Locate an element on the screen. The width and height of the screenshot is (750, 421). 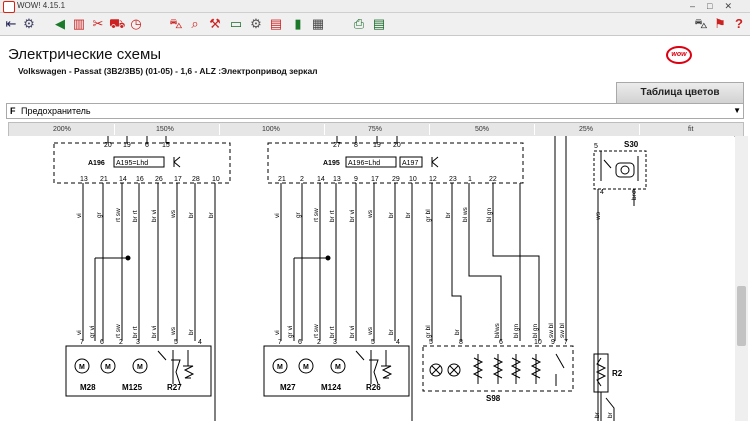
wire-label: gr is located at coordinates (99, 214).